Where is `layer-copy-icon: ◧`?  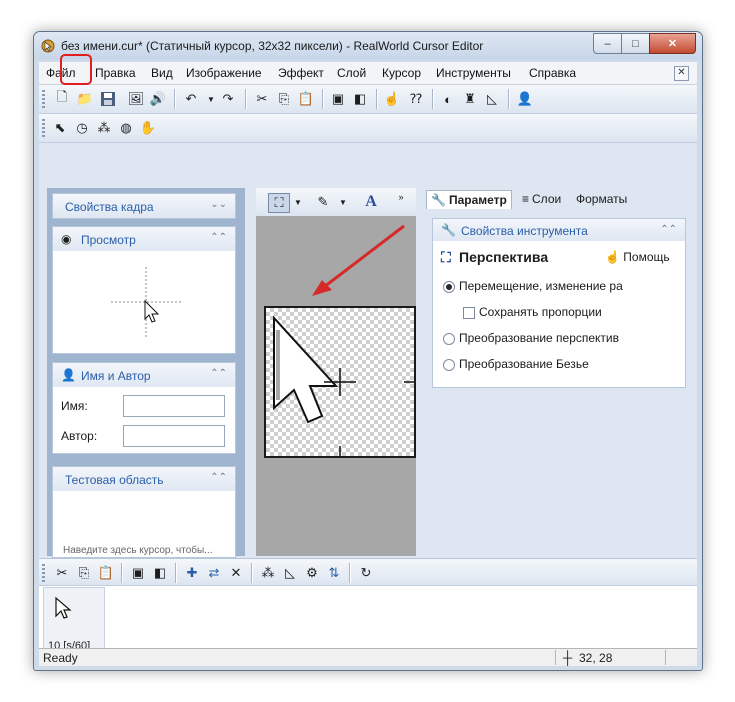 layer-copy-icon: ◧ is located at coordinates (360, 99).